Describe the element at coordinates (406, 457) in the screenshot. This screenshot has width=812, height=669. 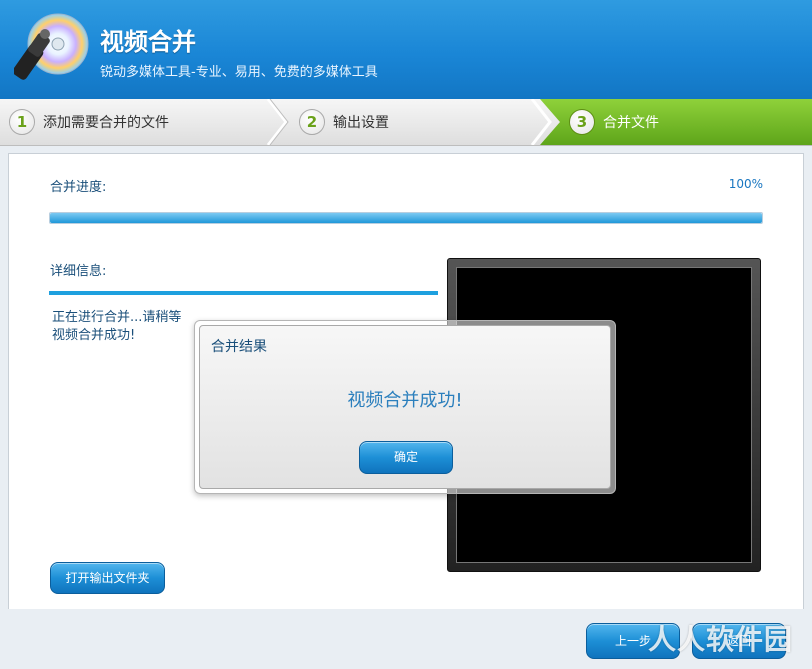
I see `ok-button: 确定` at that location.